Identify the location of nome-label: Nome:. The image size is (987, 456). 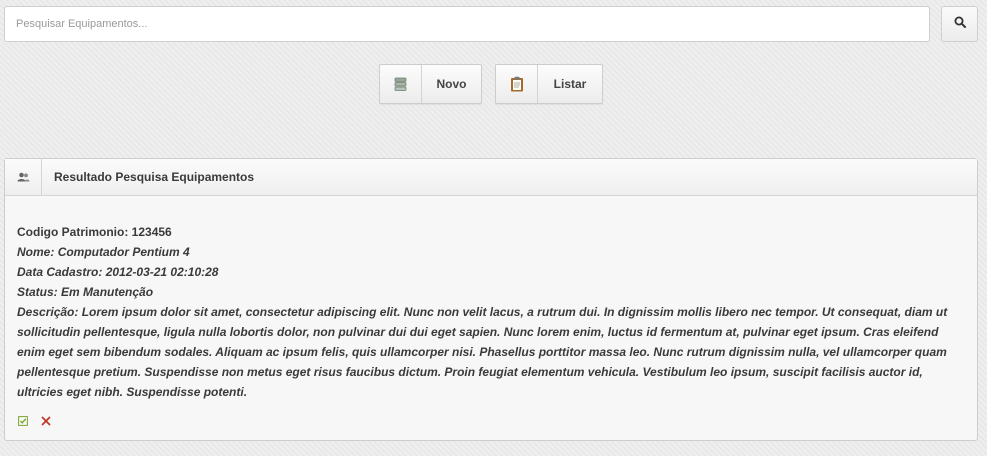
(36, 252).